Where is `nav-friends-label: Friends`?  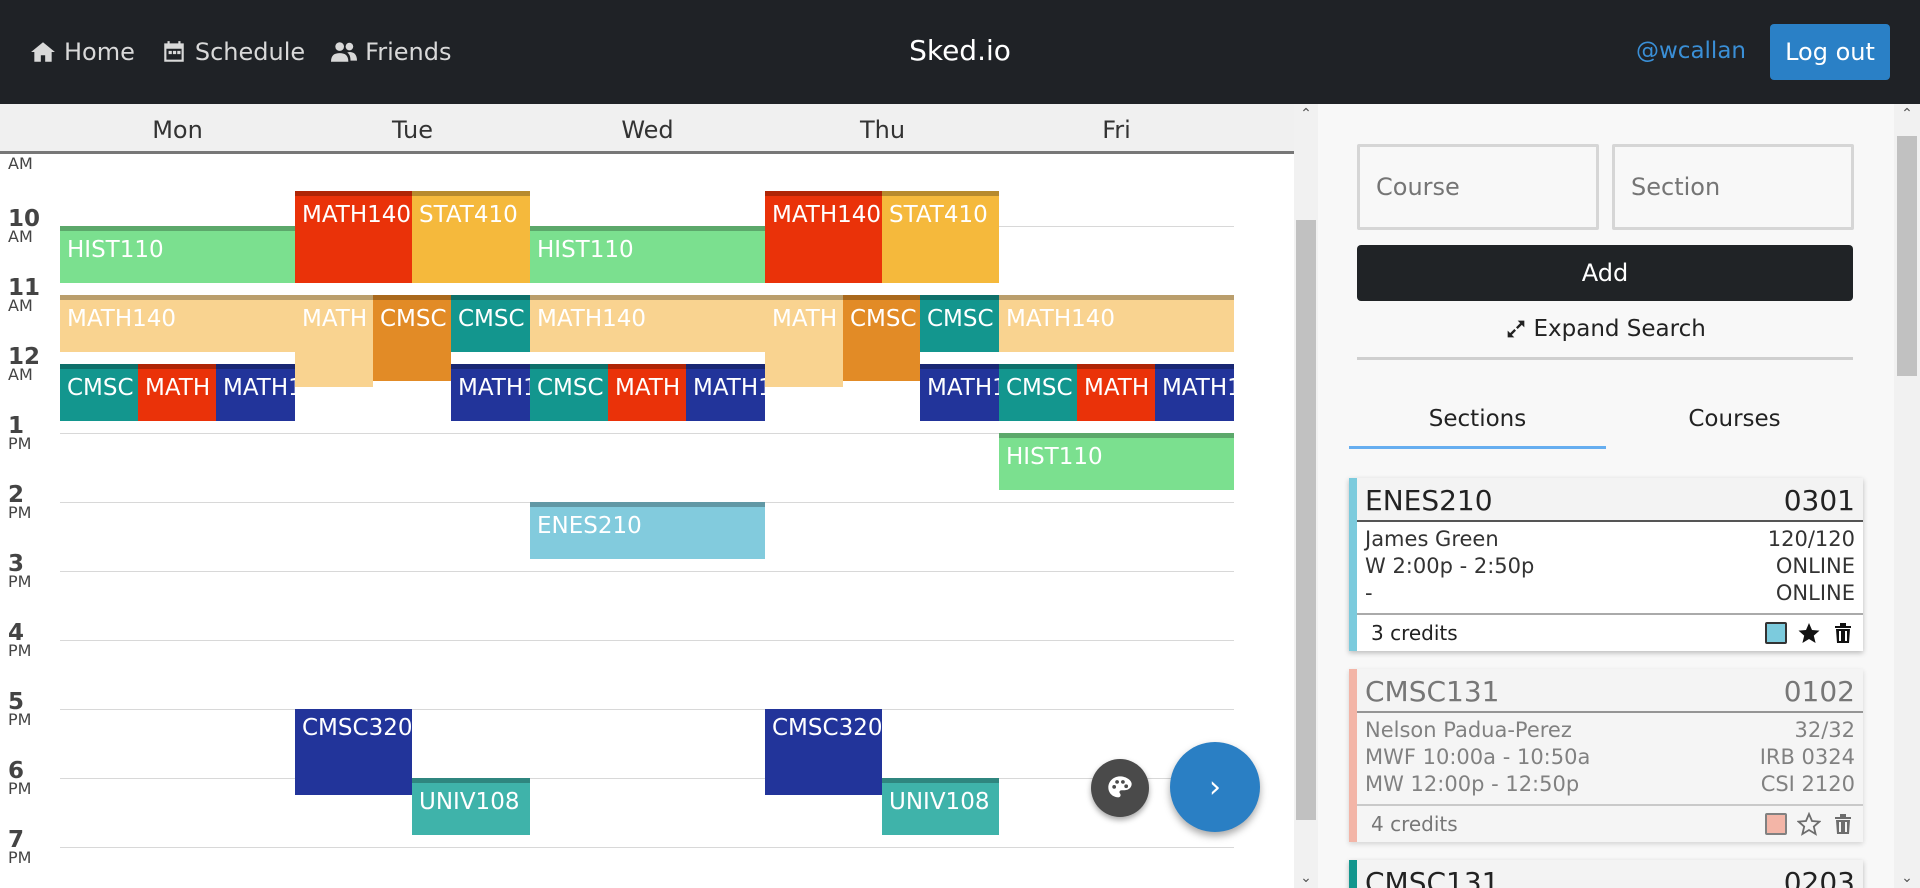 nav-friends-label: Friends is located at coordinates (408, 52).